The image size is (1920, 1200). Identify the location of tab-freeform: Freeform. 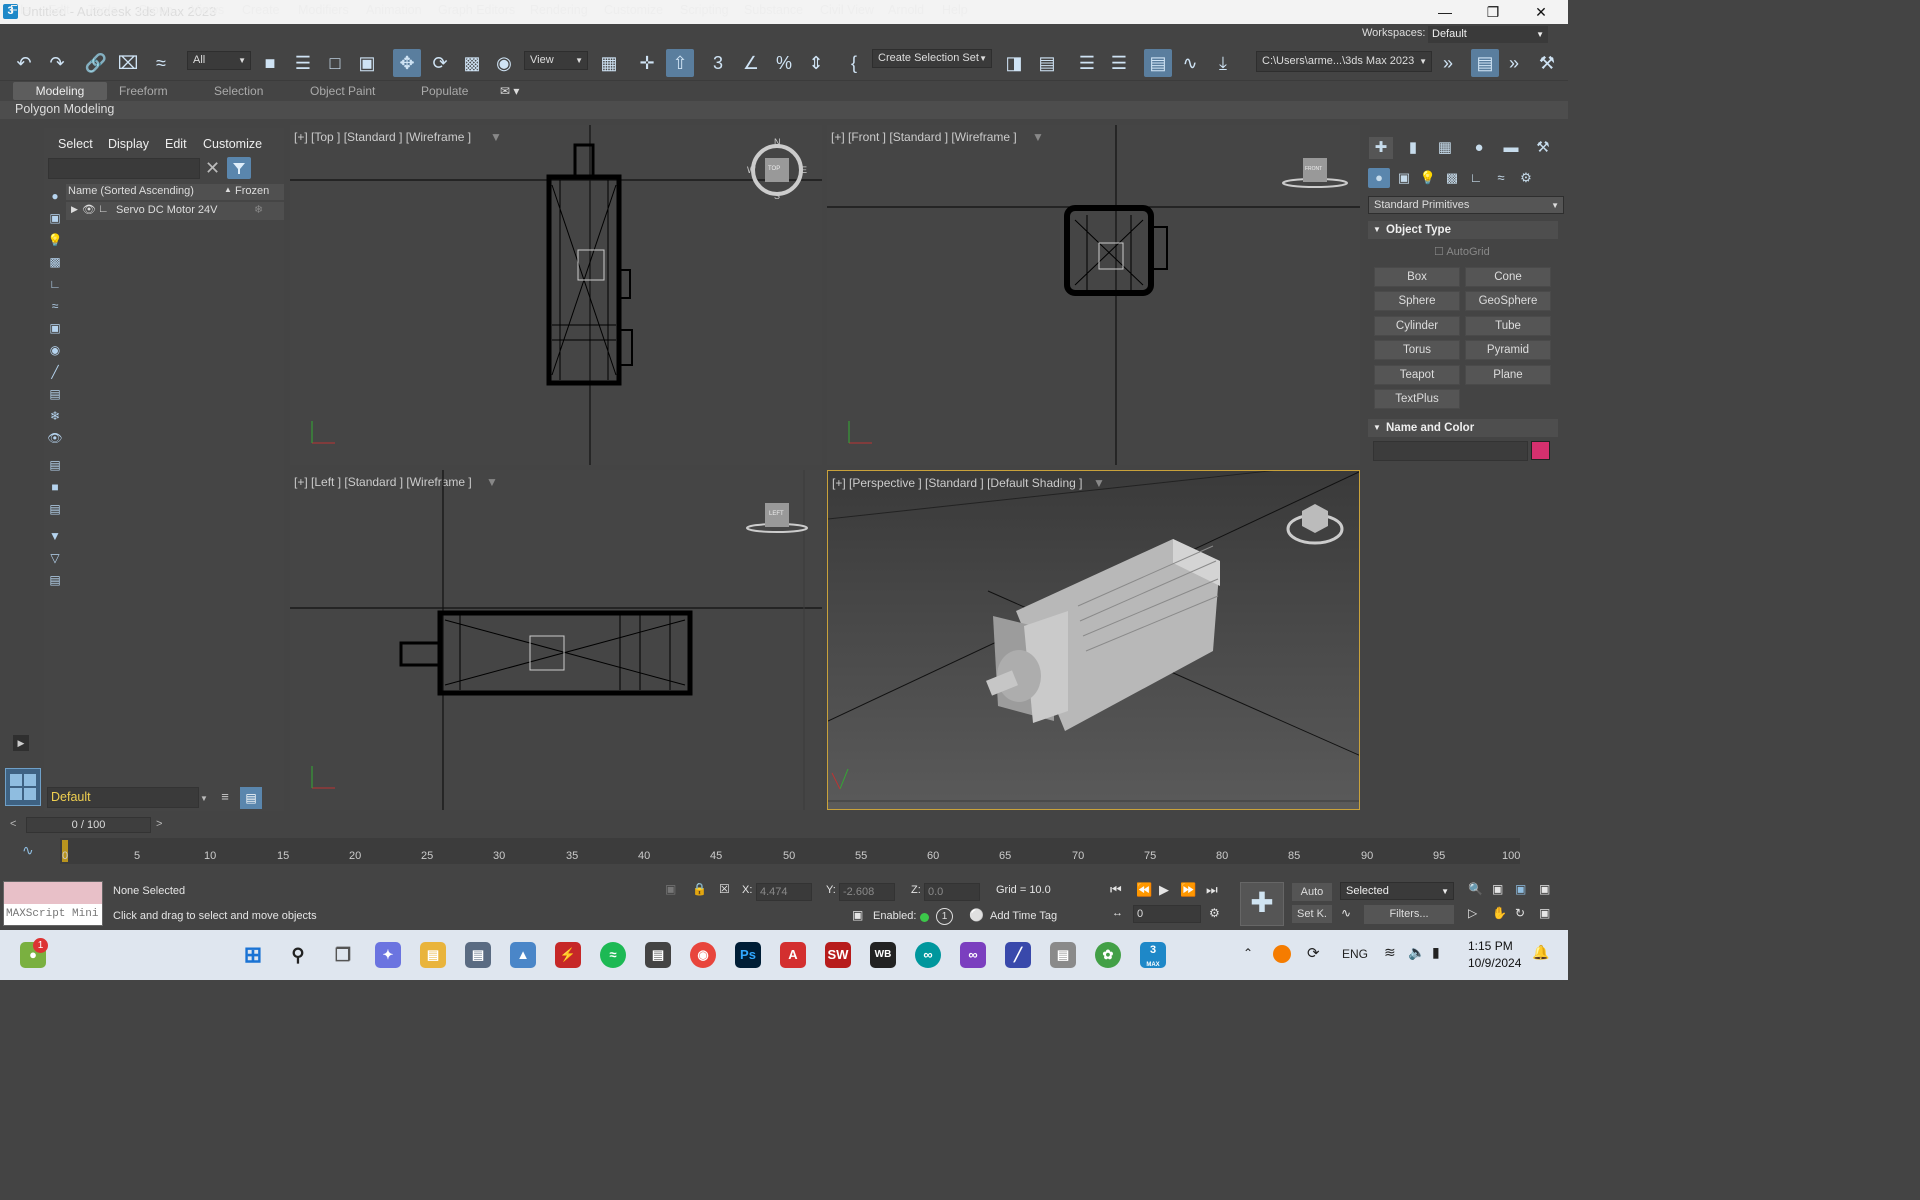
(143, 91).